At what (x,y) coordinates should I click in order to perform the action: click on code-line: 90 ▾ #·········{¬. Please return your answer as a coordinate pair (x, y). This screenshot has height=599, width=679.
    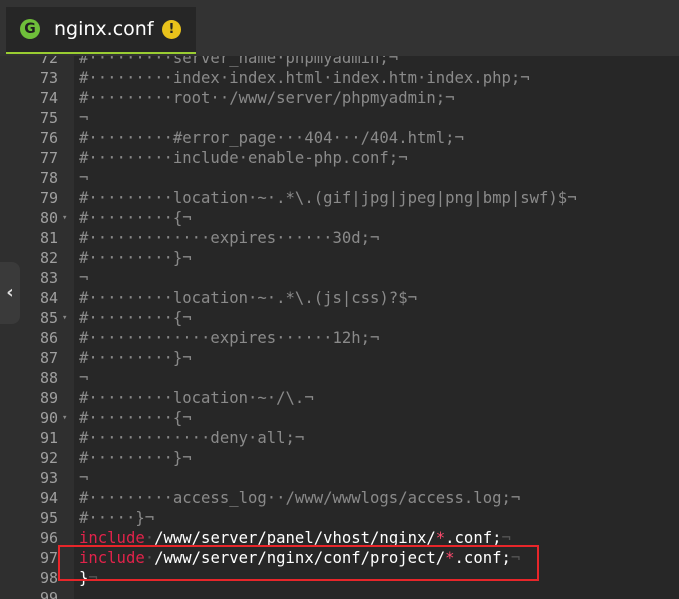
    Looking at the image, I should click on (339, 418).